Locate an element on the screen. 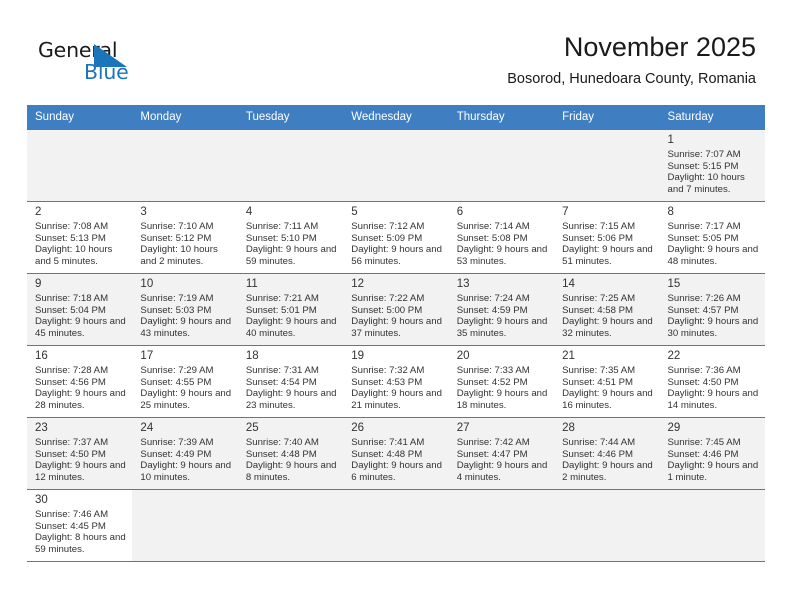 The width and height of the screenshot is (792, 612). sunset-text: Sunset: 5:05 PM is located at coordinates (703, 238).